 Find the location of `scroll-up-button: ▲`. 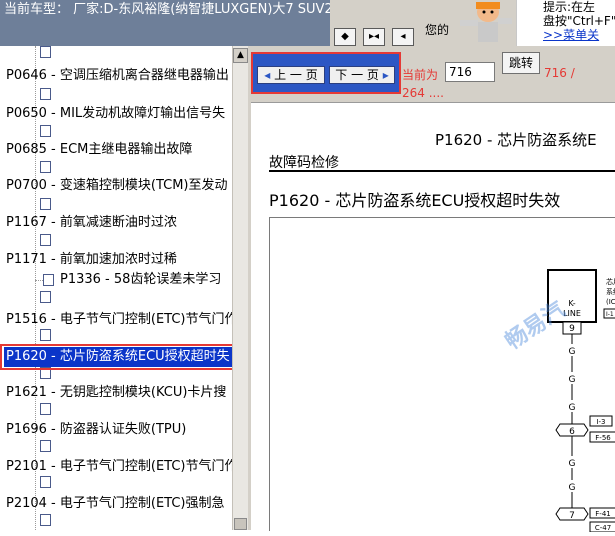

scroll-up-button: ▲ is located at coordinates (240, 55).